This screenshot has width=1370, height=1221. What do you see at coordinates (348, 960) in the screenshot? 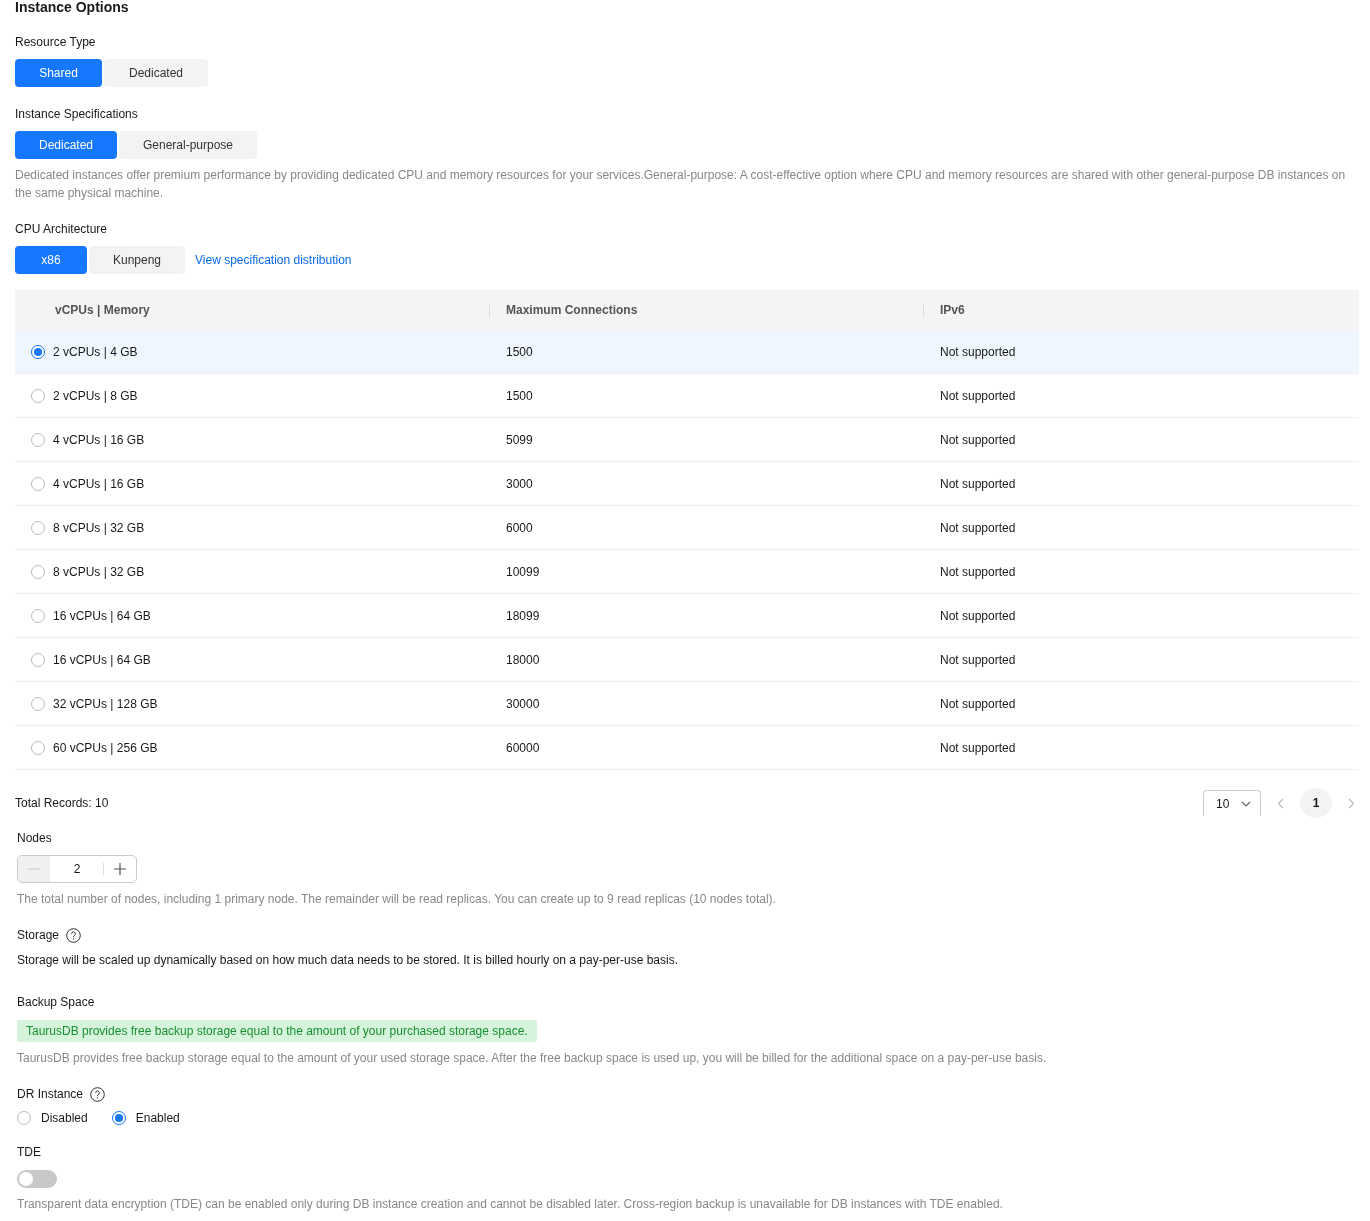
I see `description-text: Storage will be scaled up dynamically based on how much data needs to be stored. It is billed hourly on a pay-per-use basis.` at bounding box center [348, 960].